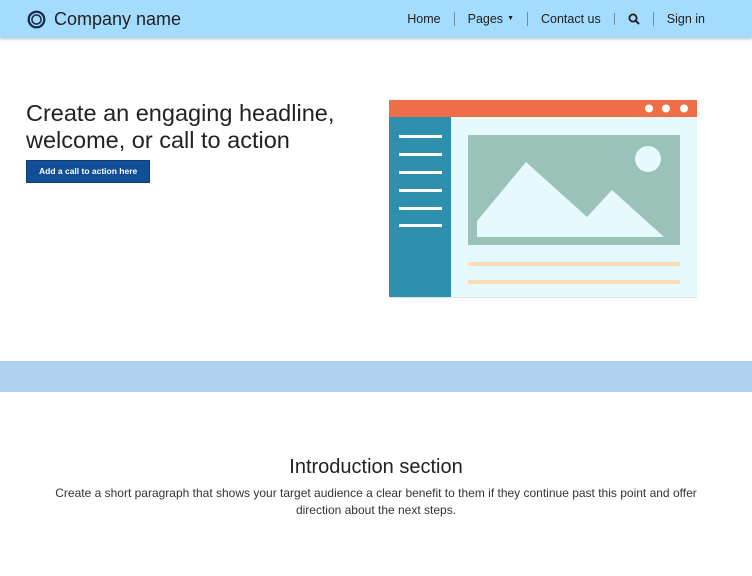 Image resolution: width=752 pixels, height=576 pixels. What do you see at coordinates (376, 467) in the screenshot?
I see `intro-title: Introduction section` at bounding box center [376, 467].